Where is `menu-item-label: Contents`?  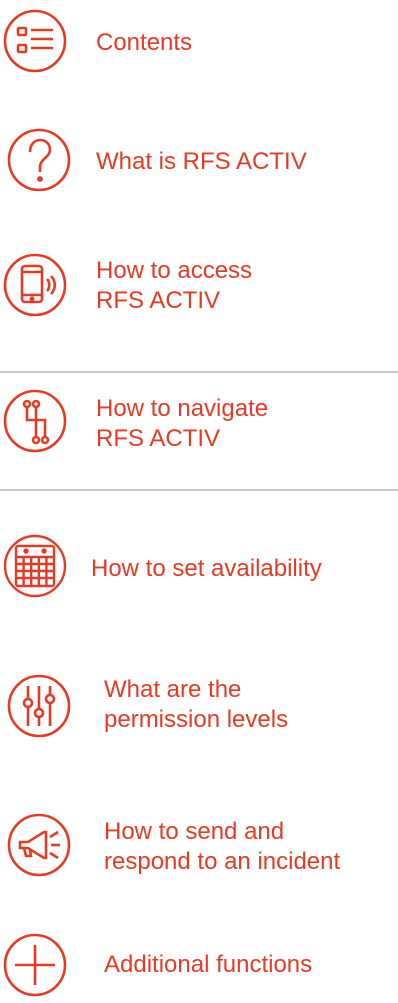 menu-item-label: Contents is located at coordinates (144, 42).